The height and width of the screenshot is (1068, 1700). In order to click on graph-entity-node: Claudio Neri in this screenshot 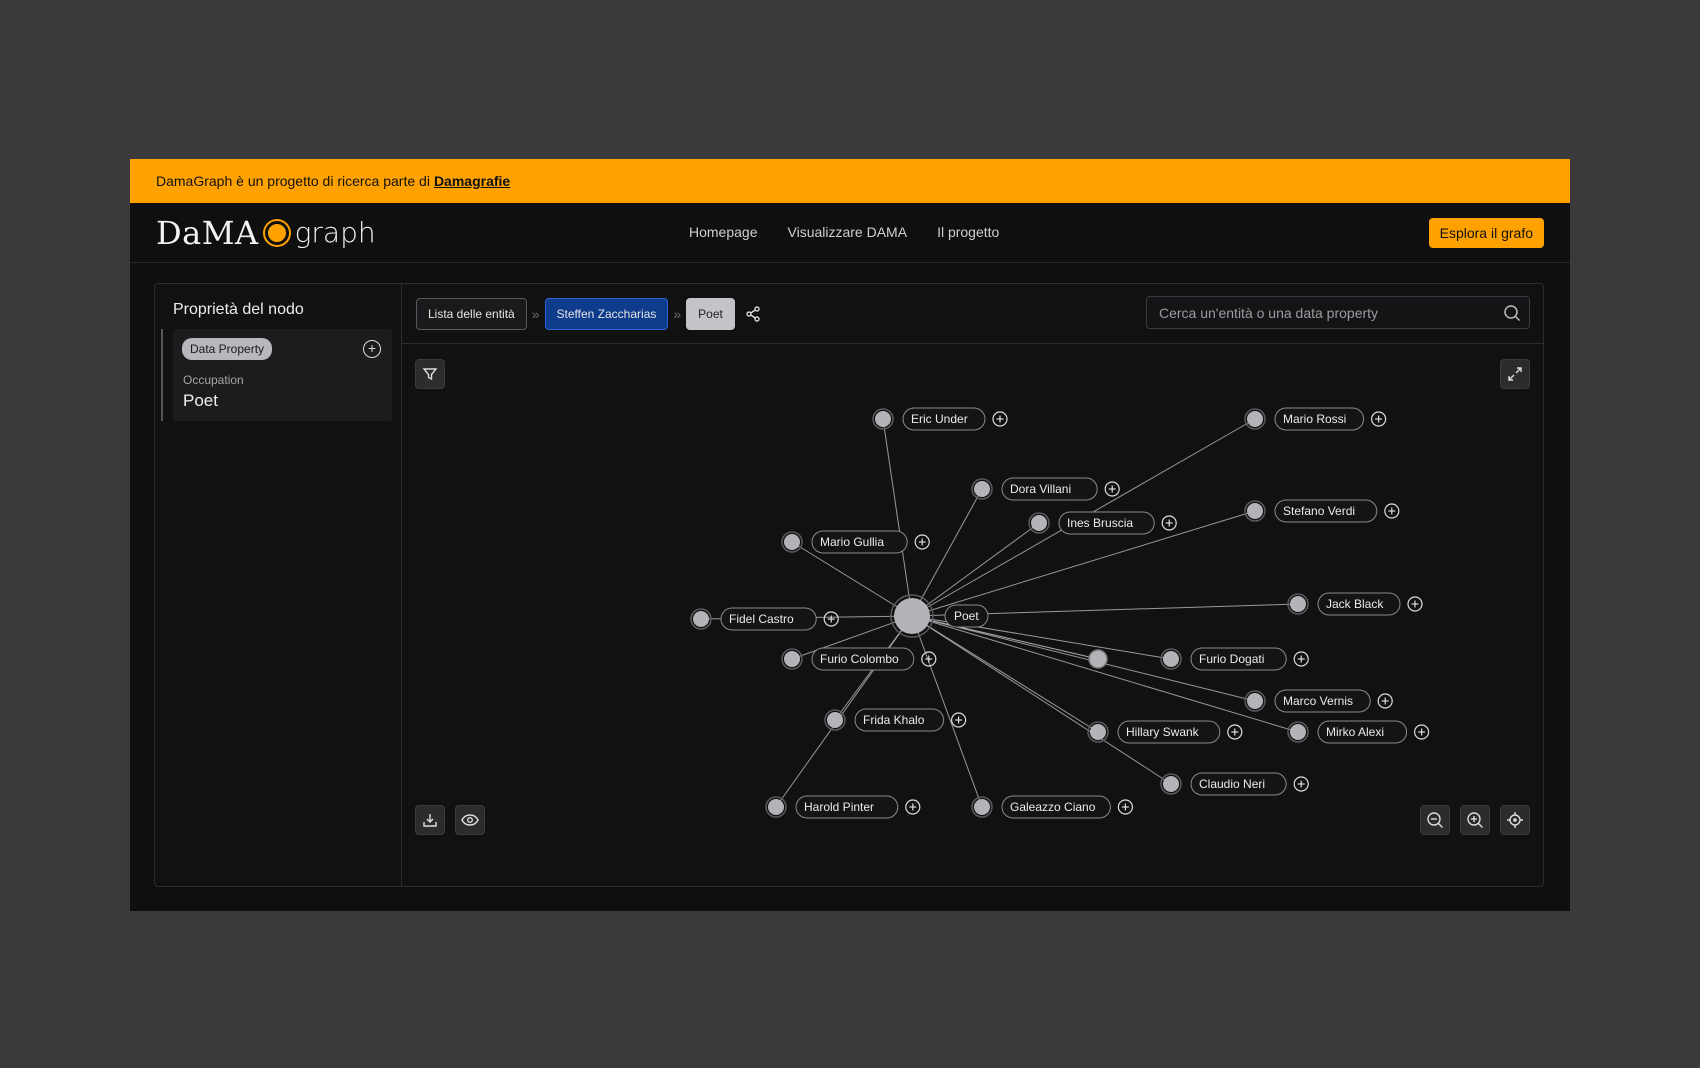, I will do `click(1234, 784)`.